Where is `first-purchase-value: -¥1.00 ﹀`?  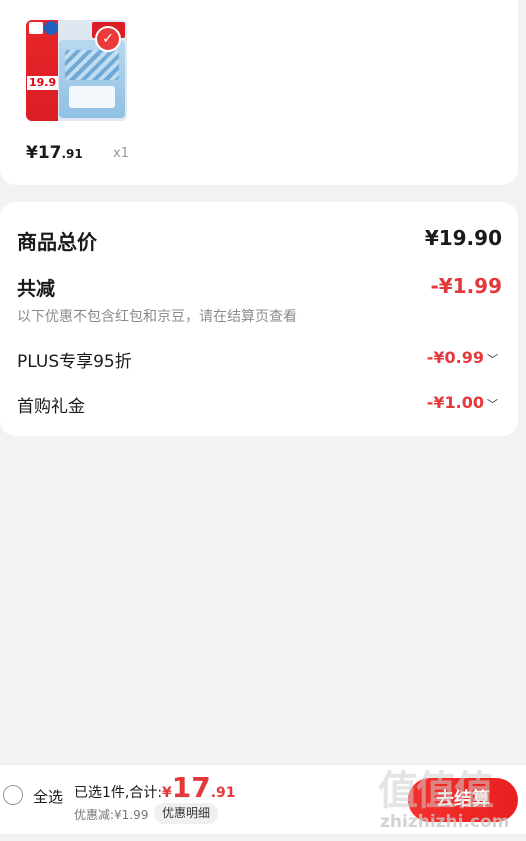 first-purchase-value: -¥1.00 ﹀ is located at coordinates (462, 402).